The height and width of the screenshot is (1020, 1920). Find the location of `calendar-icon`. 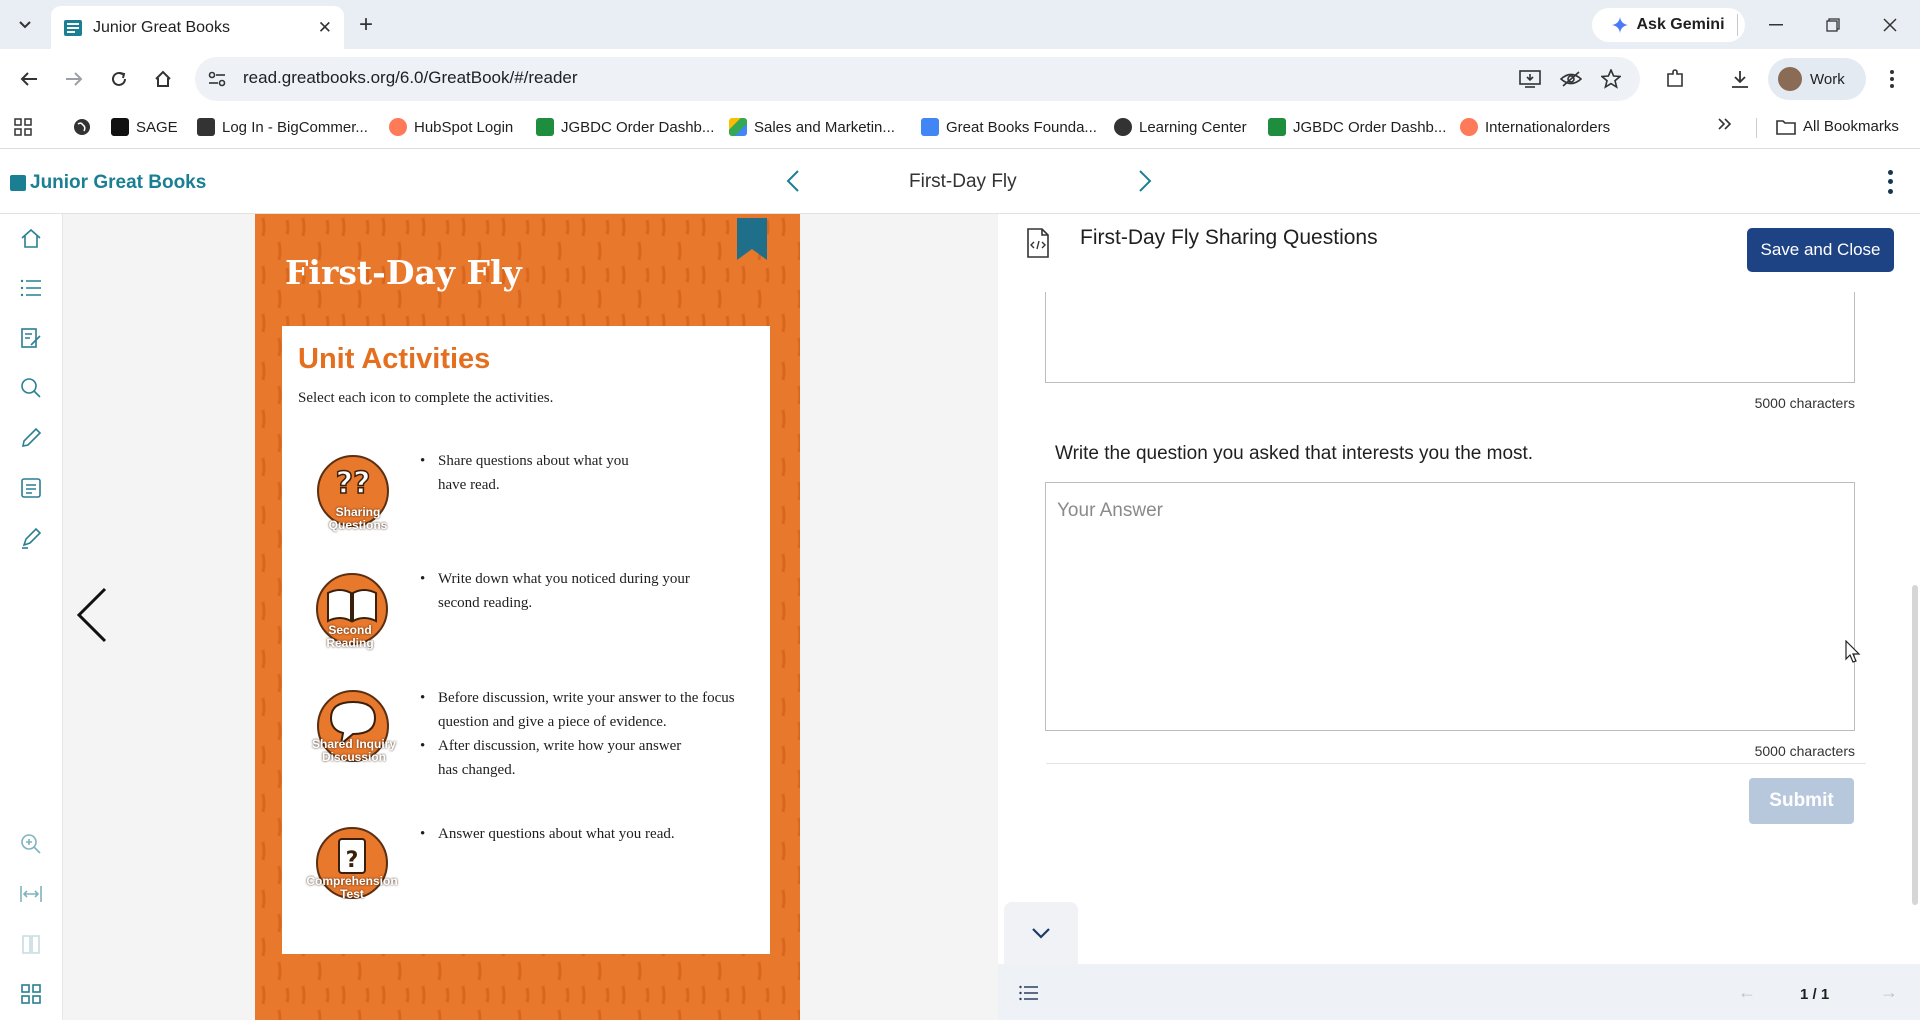

calendar-icon is located at coordinates (930, 127).